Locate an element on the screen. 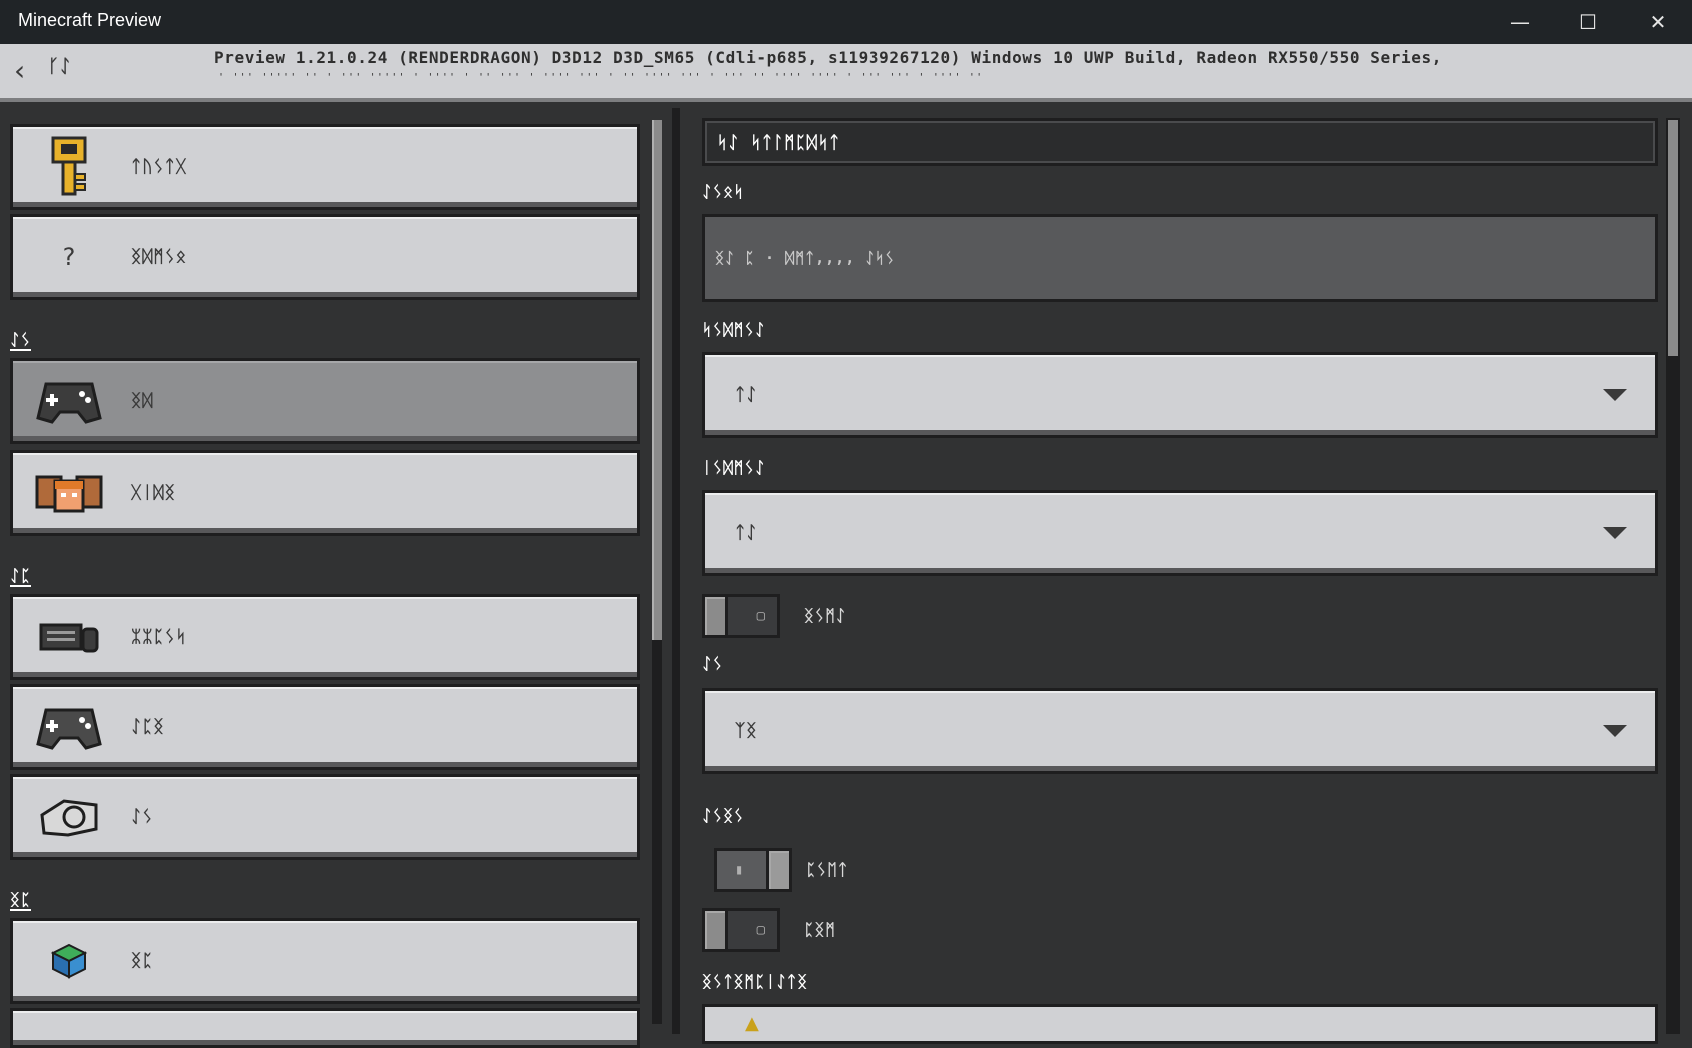  sidebar-item-touch: ᛇᛊ is located at coordinates (325, 817).